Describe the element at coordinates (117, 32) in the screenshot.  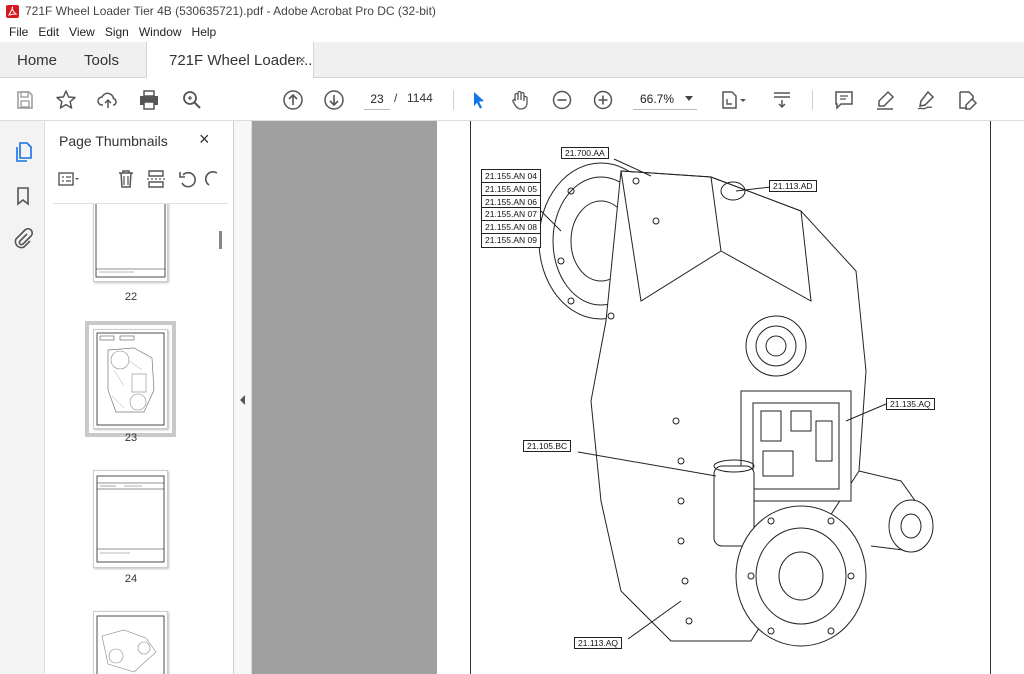
I see `menu-sign: Sign` at that location.